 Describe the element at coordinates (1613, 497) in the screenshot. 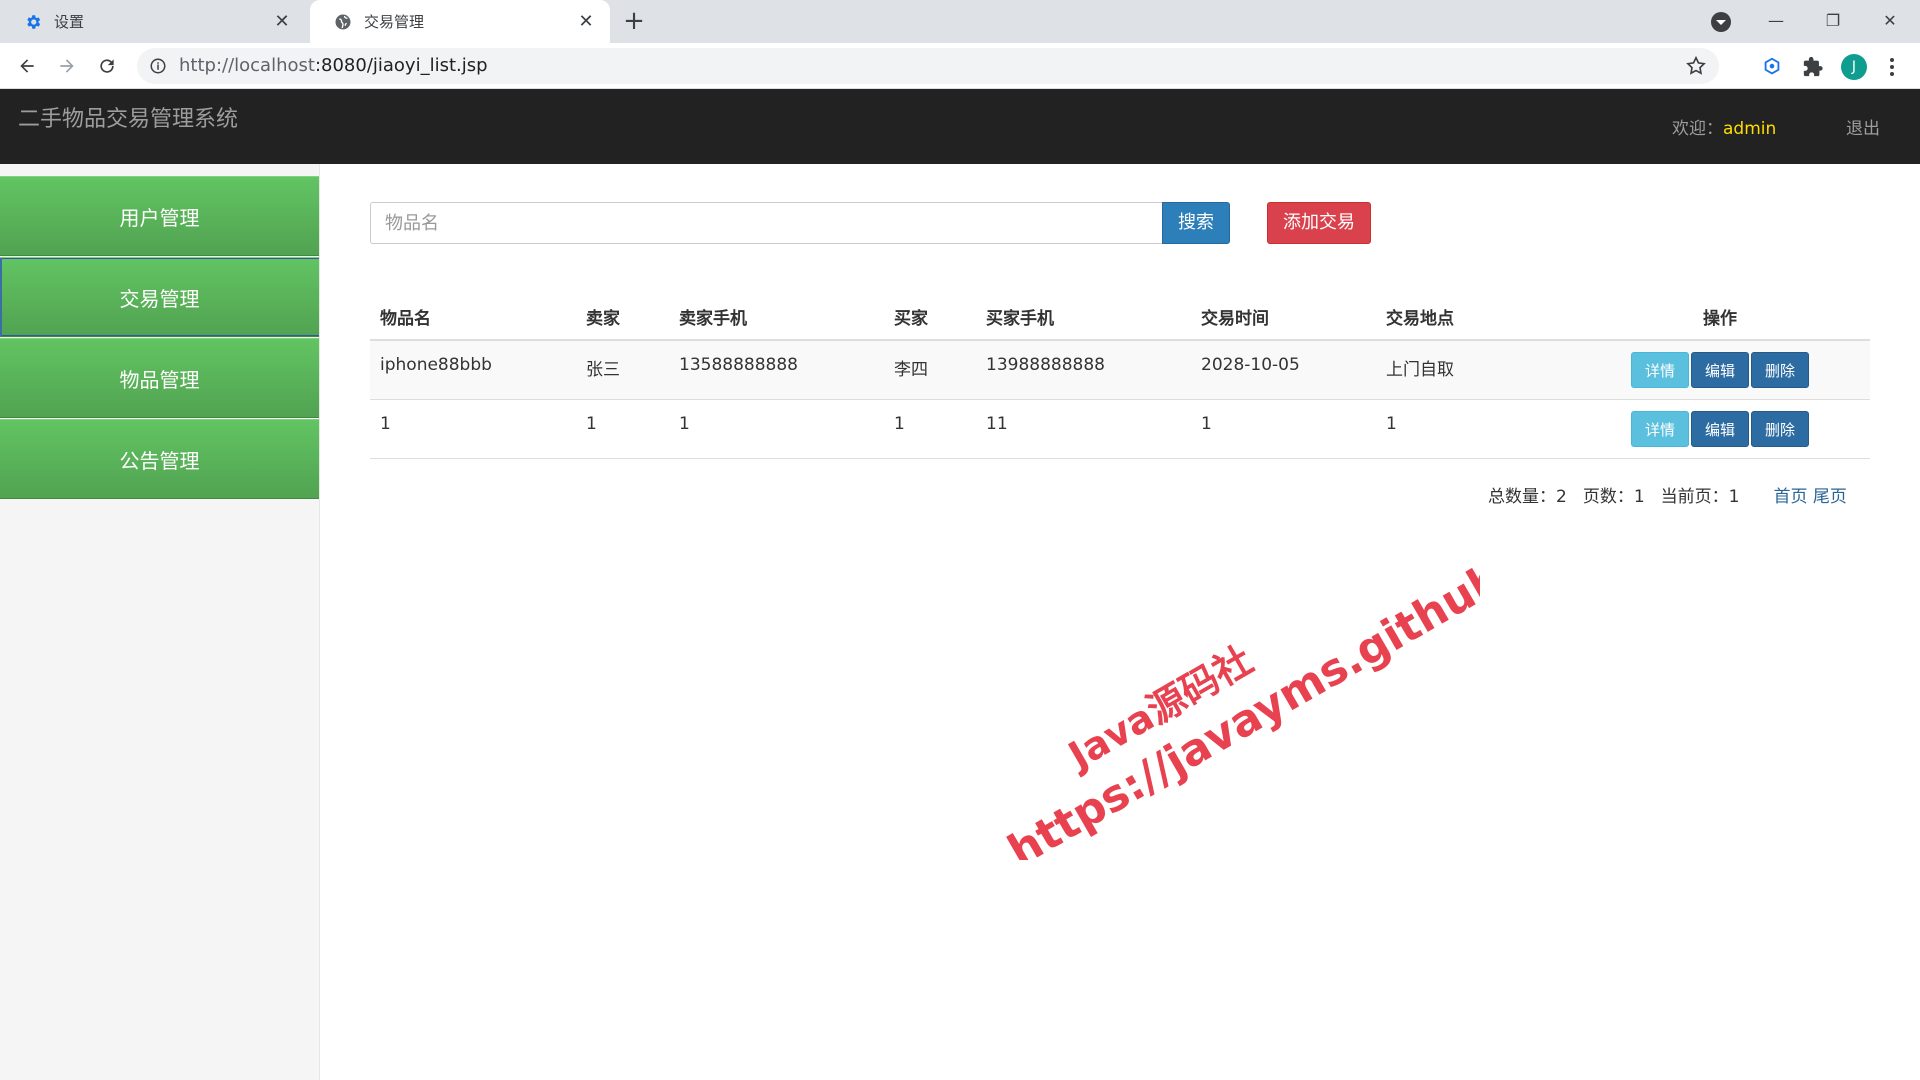

I see `page-count: 页数：1` at that location.